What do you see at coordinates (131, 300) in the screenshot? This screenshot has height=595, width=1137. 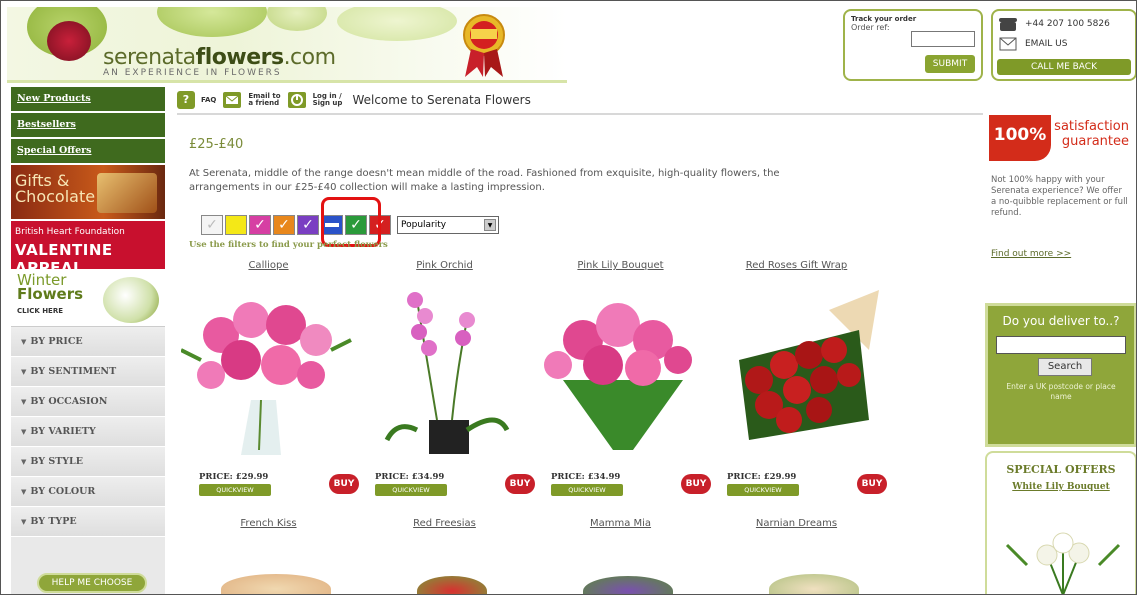 I see `winter-bouquet-image` at bounding box center [131, 300].